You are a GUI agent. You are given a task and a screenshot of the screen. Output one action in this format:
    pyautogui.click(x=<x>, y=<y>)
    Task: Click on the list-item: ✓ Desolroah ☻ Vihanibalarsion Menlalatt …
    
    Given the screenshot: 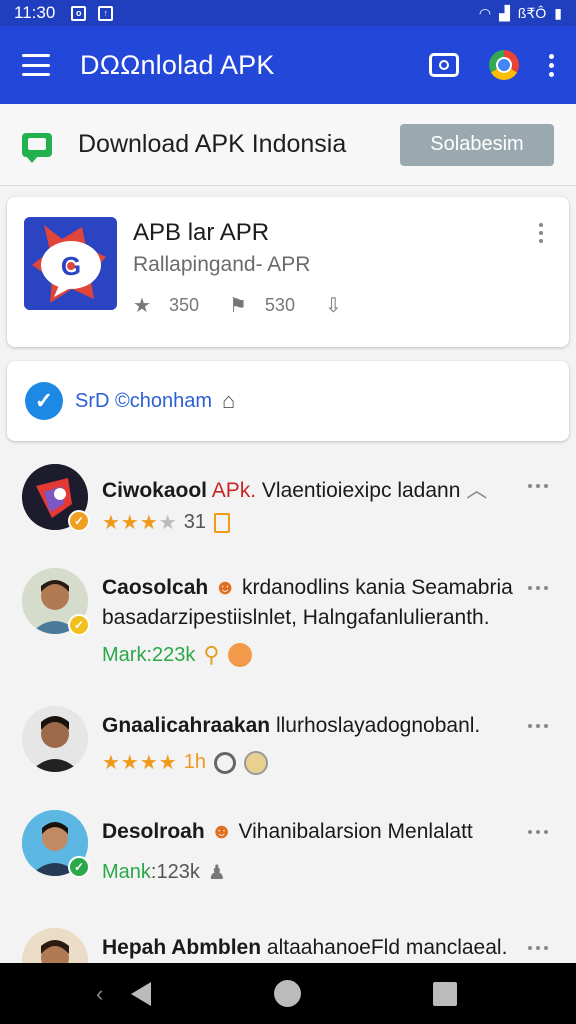 What is the action you would take?
    pyautogui.click(x=288, y=855)
    